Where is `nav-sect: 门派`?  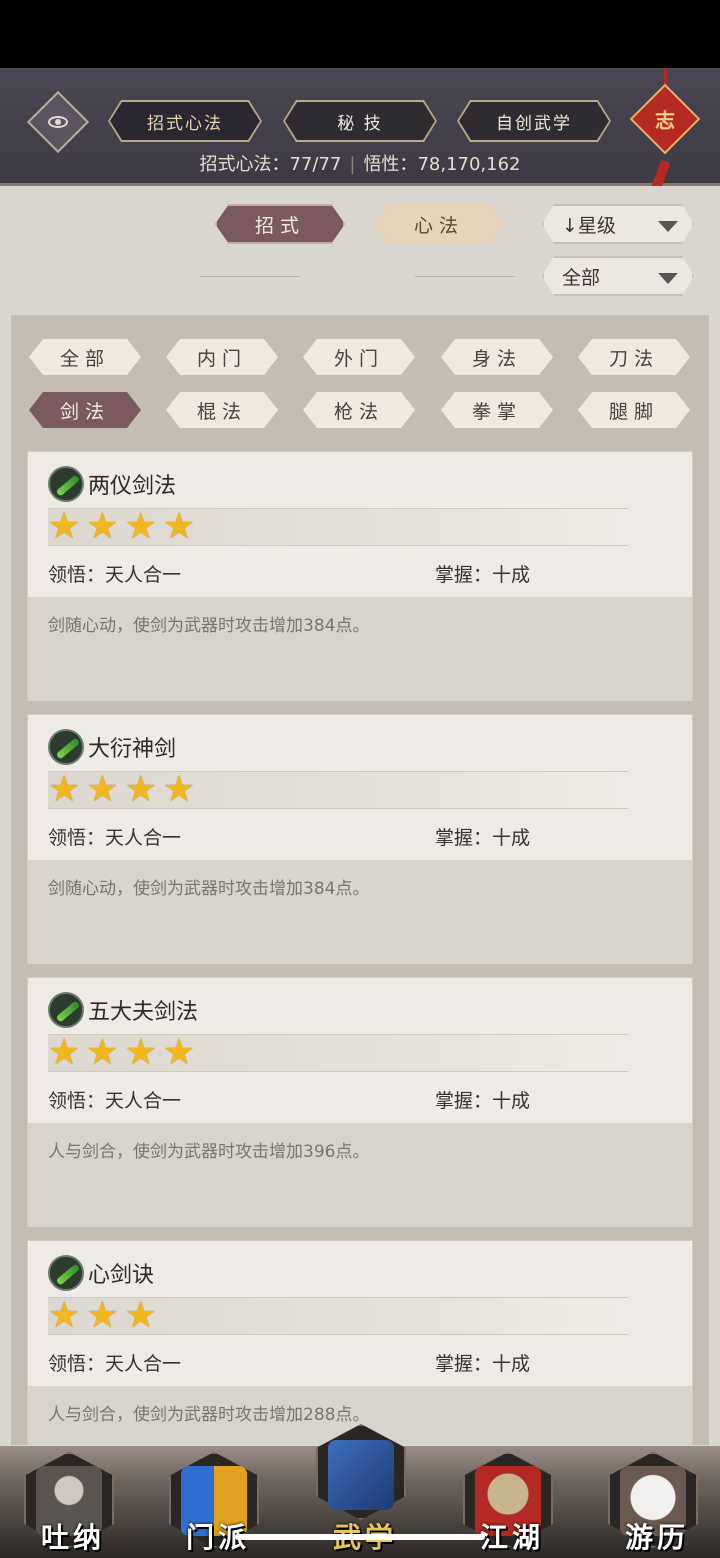
nav-sect: 门派 is located at coordinates (208, 1502).